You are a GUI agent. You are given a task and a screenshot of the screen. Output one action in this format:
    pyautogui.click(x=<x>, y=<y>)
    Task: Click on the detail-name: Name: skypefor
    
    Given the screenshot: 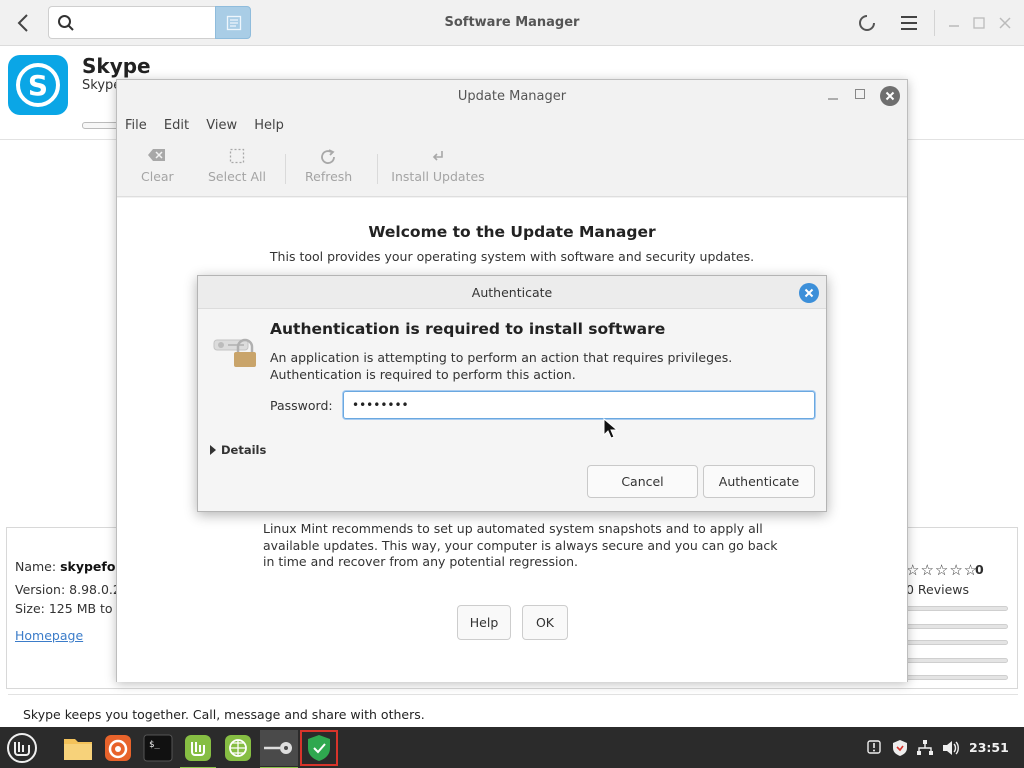 What is the action you would take?
    pyautogui.click(x=68, y=566)
    